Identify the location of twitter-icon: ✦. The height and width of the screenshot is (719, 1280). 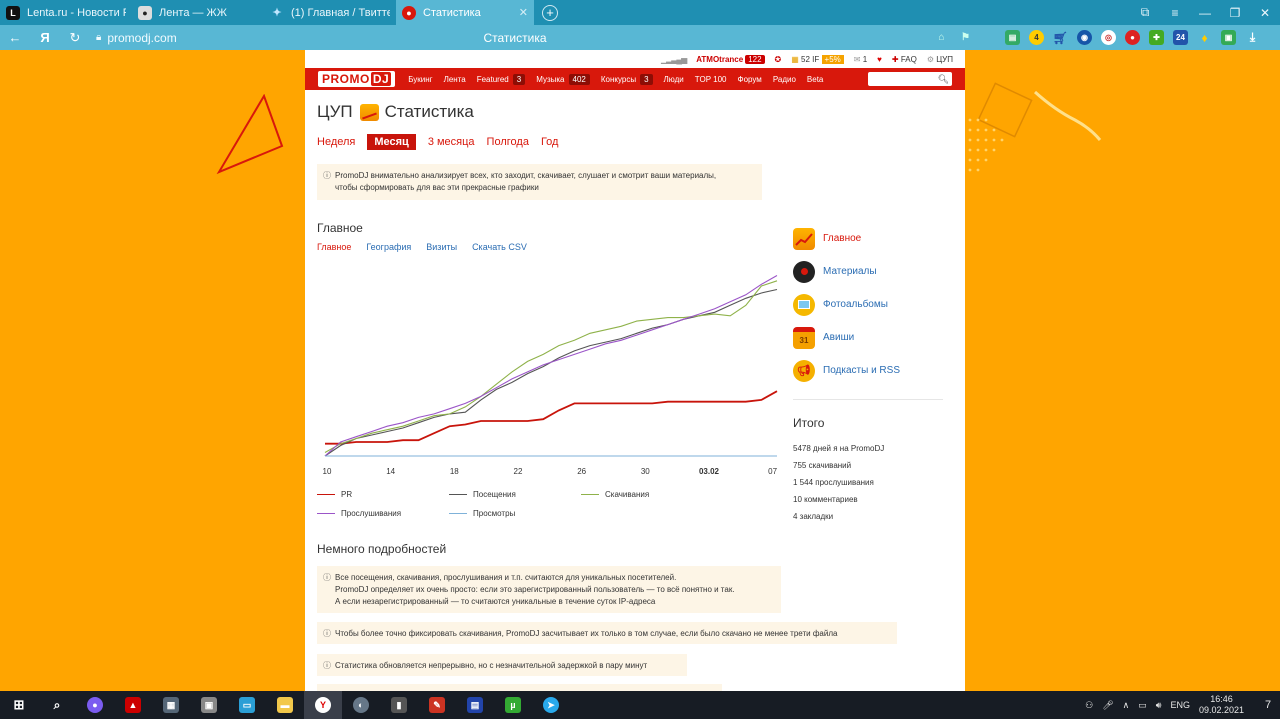
(277, 13).